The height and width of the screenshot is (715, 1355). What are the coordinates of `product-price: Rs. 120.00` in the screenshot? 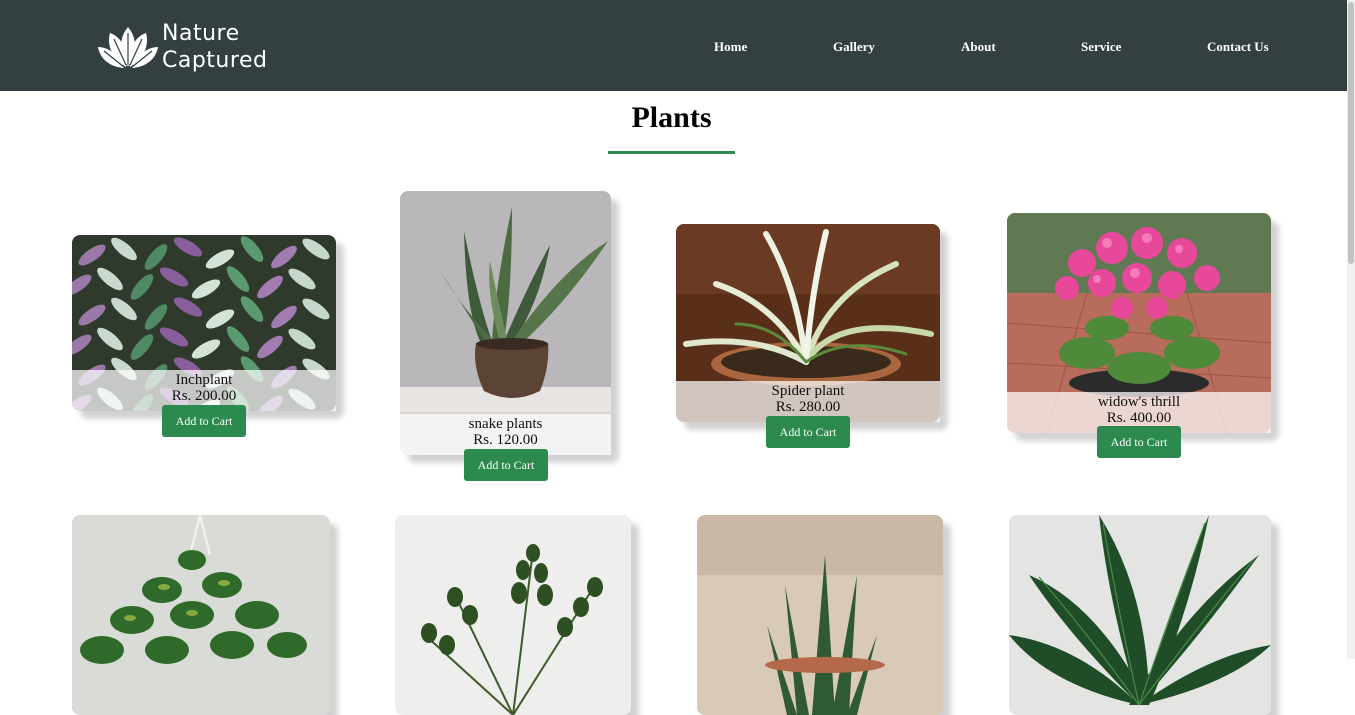 It's located at (505, 440).